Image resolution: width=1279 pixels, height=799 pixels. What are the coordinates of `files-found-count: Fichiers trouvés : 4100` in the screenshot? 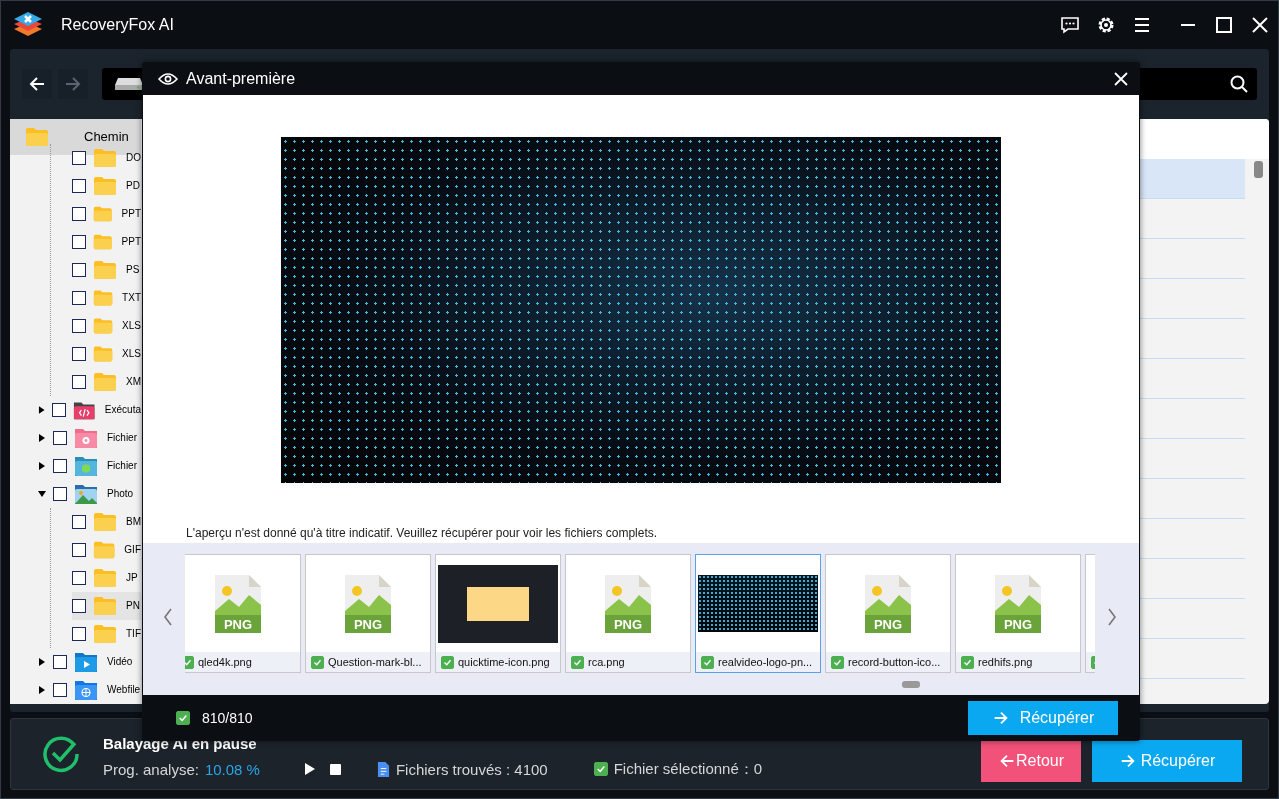 It's located at (471, 769).